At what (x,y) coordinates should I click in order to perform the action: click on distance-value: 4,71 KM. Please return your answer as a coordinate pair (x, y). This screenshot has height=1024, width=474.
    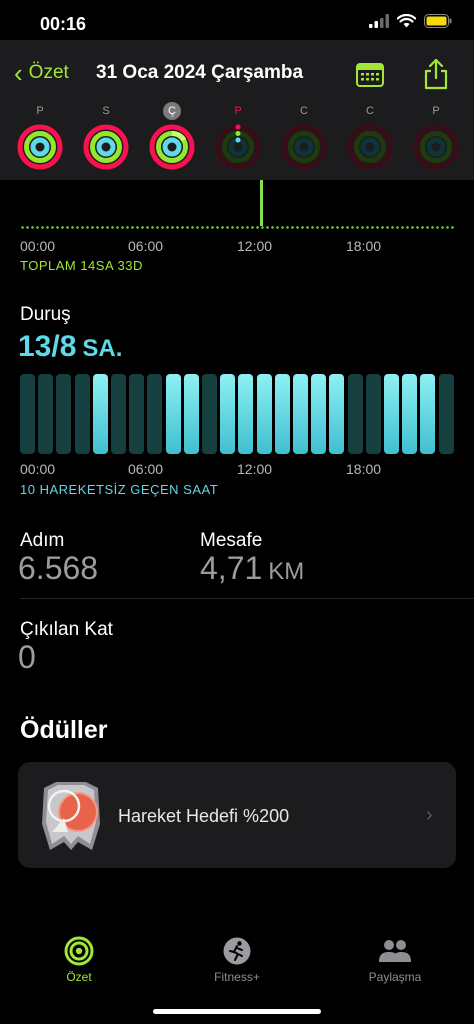
    Looking at the image, I should click on (252, 568).